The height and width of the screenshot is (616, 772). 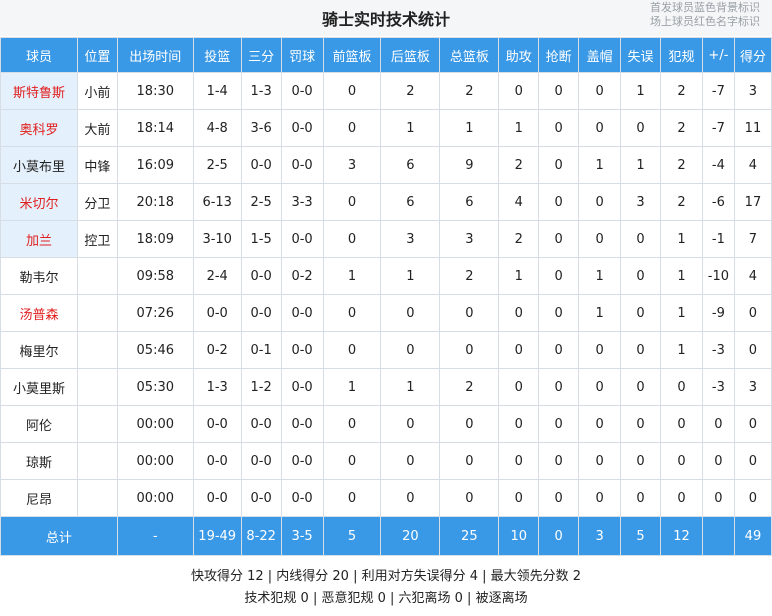 I want to click on column-header: 位置, so click(x=97, y=55).